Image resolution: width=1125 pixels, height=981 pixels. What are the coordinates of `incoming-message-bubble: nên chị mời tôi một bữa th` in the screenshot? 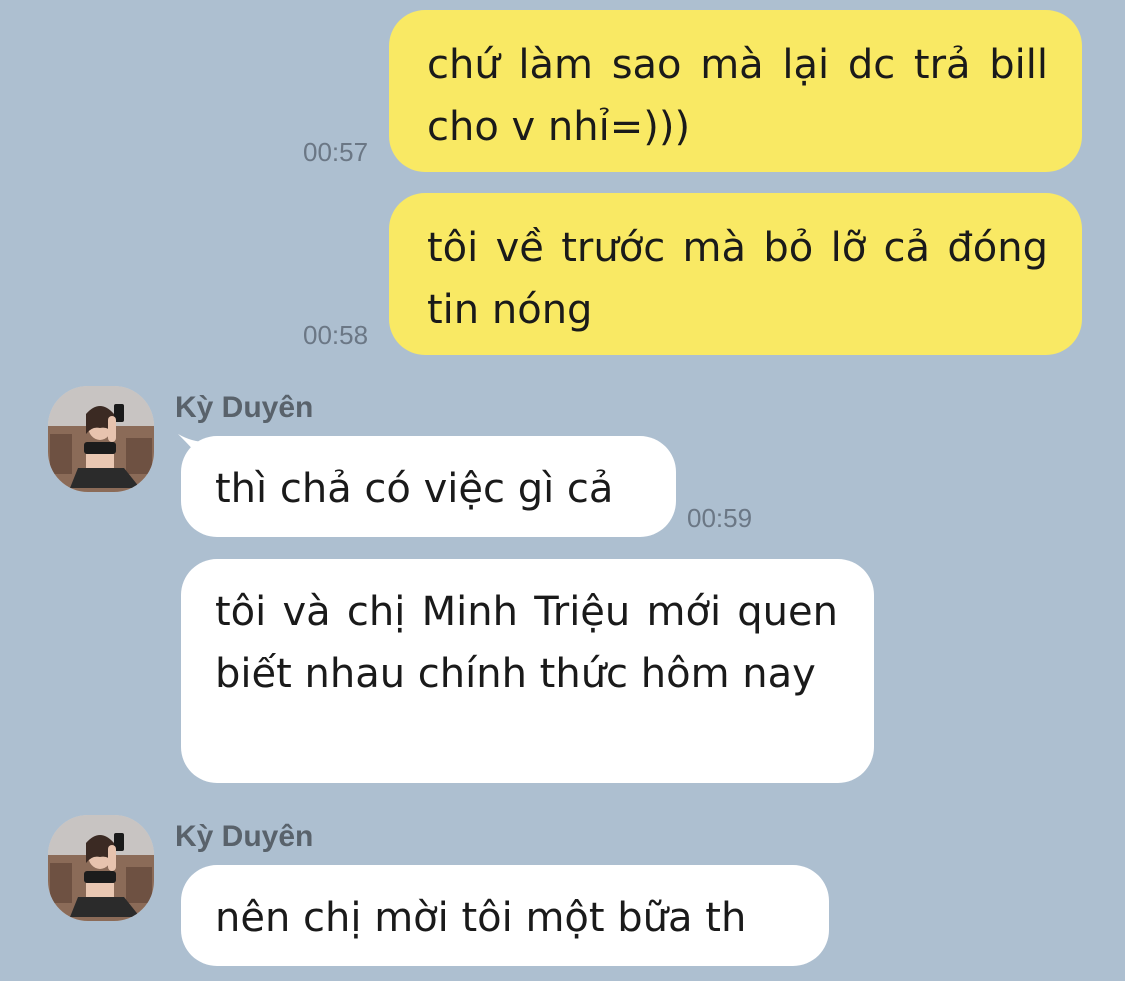 It's located at (505, 915).